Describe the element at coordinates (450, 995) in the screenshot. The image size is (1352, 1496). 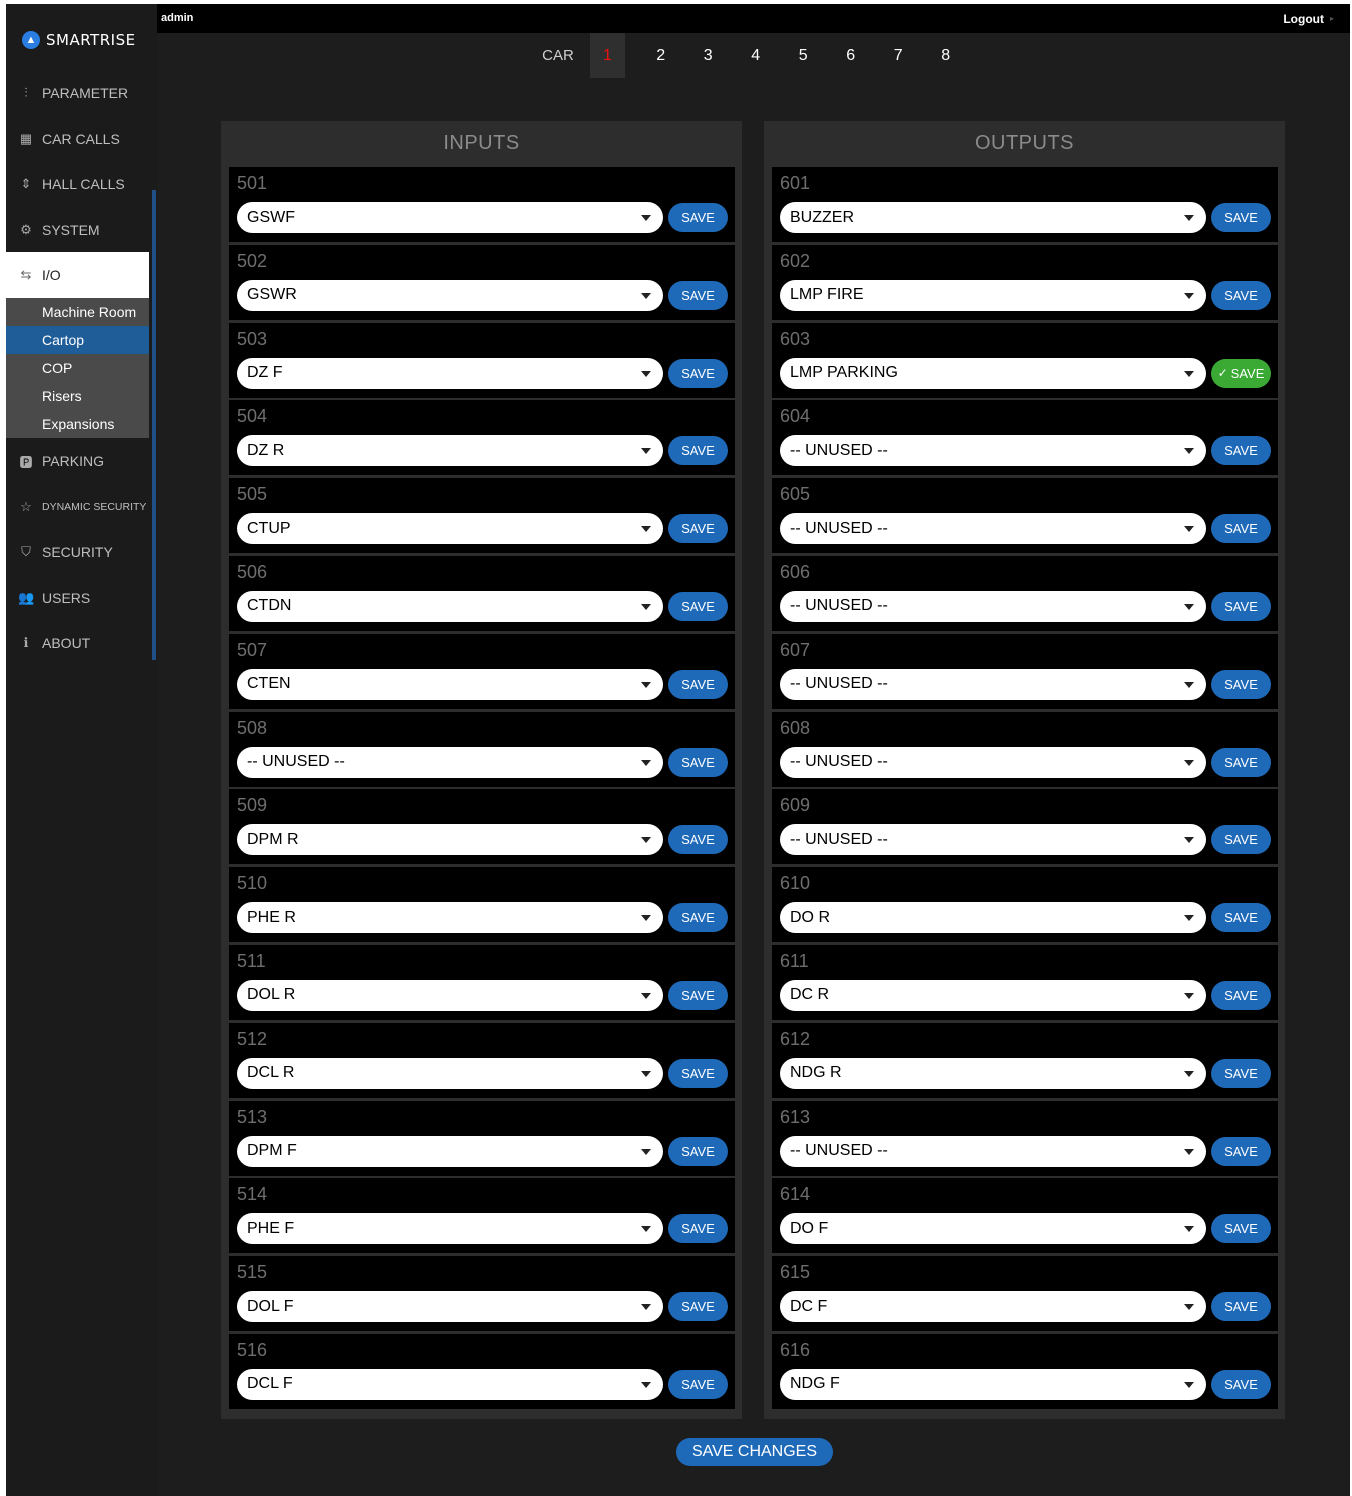
I see `function-select: DOL R` at that location.